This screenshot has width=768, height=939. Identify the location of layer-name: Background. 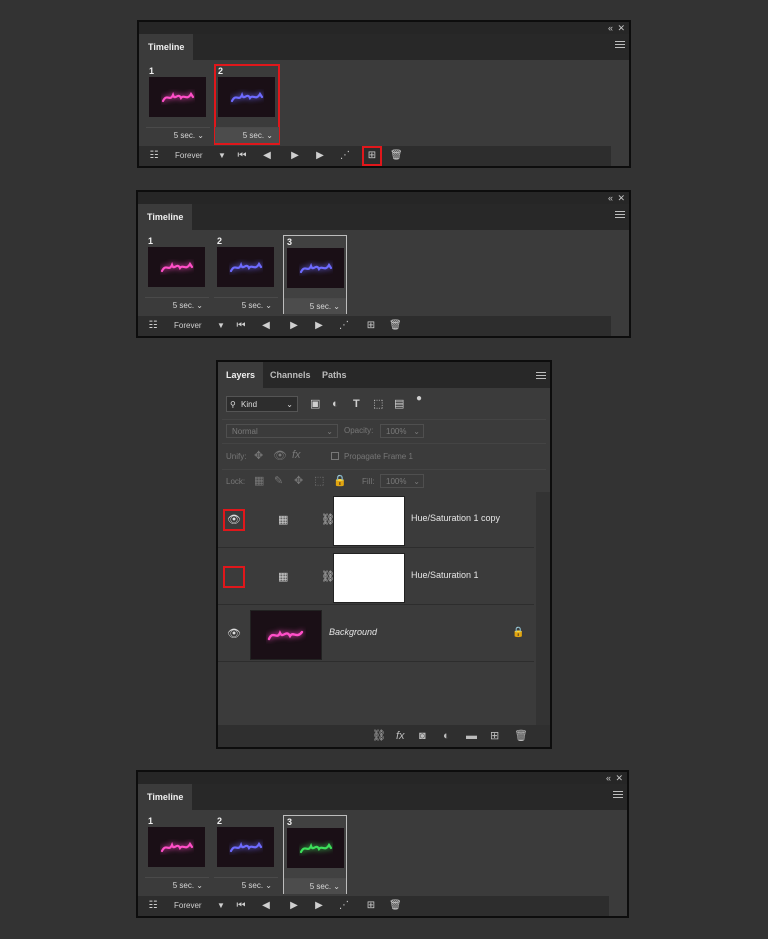
(353, 632).